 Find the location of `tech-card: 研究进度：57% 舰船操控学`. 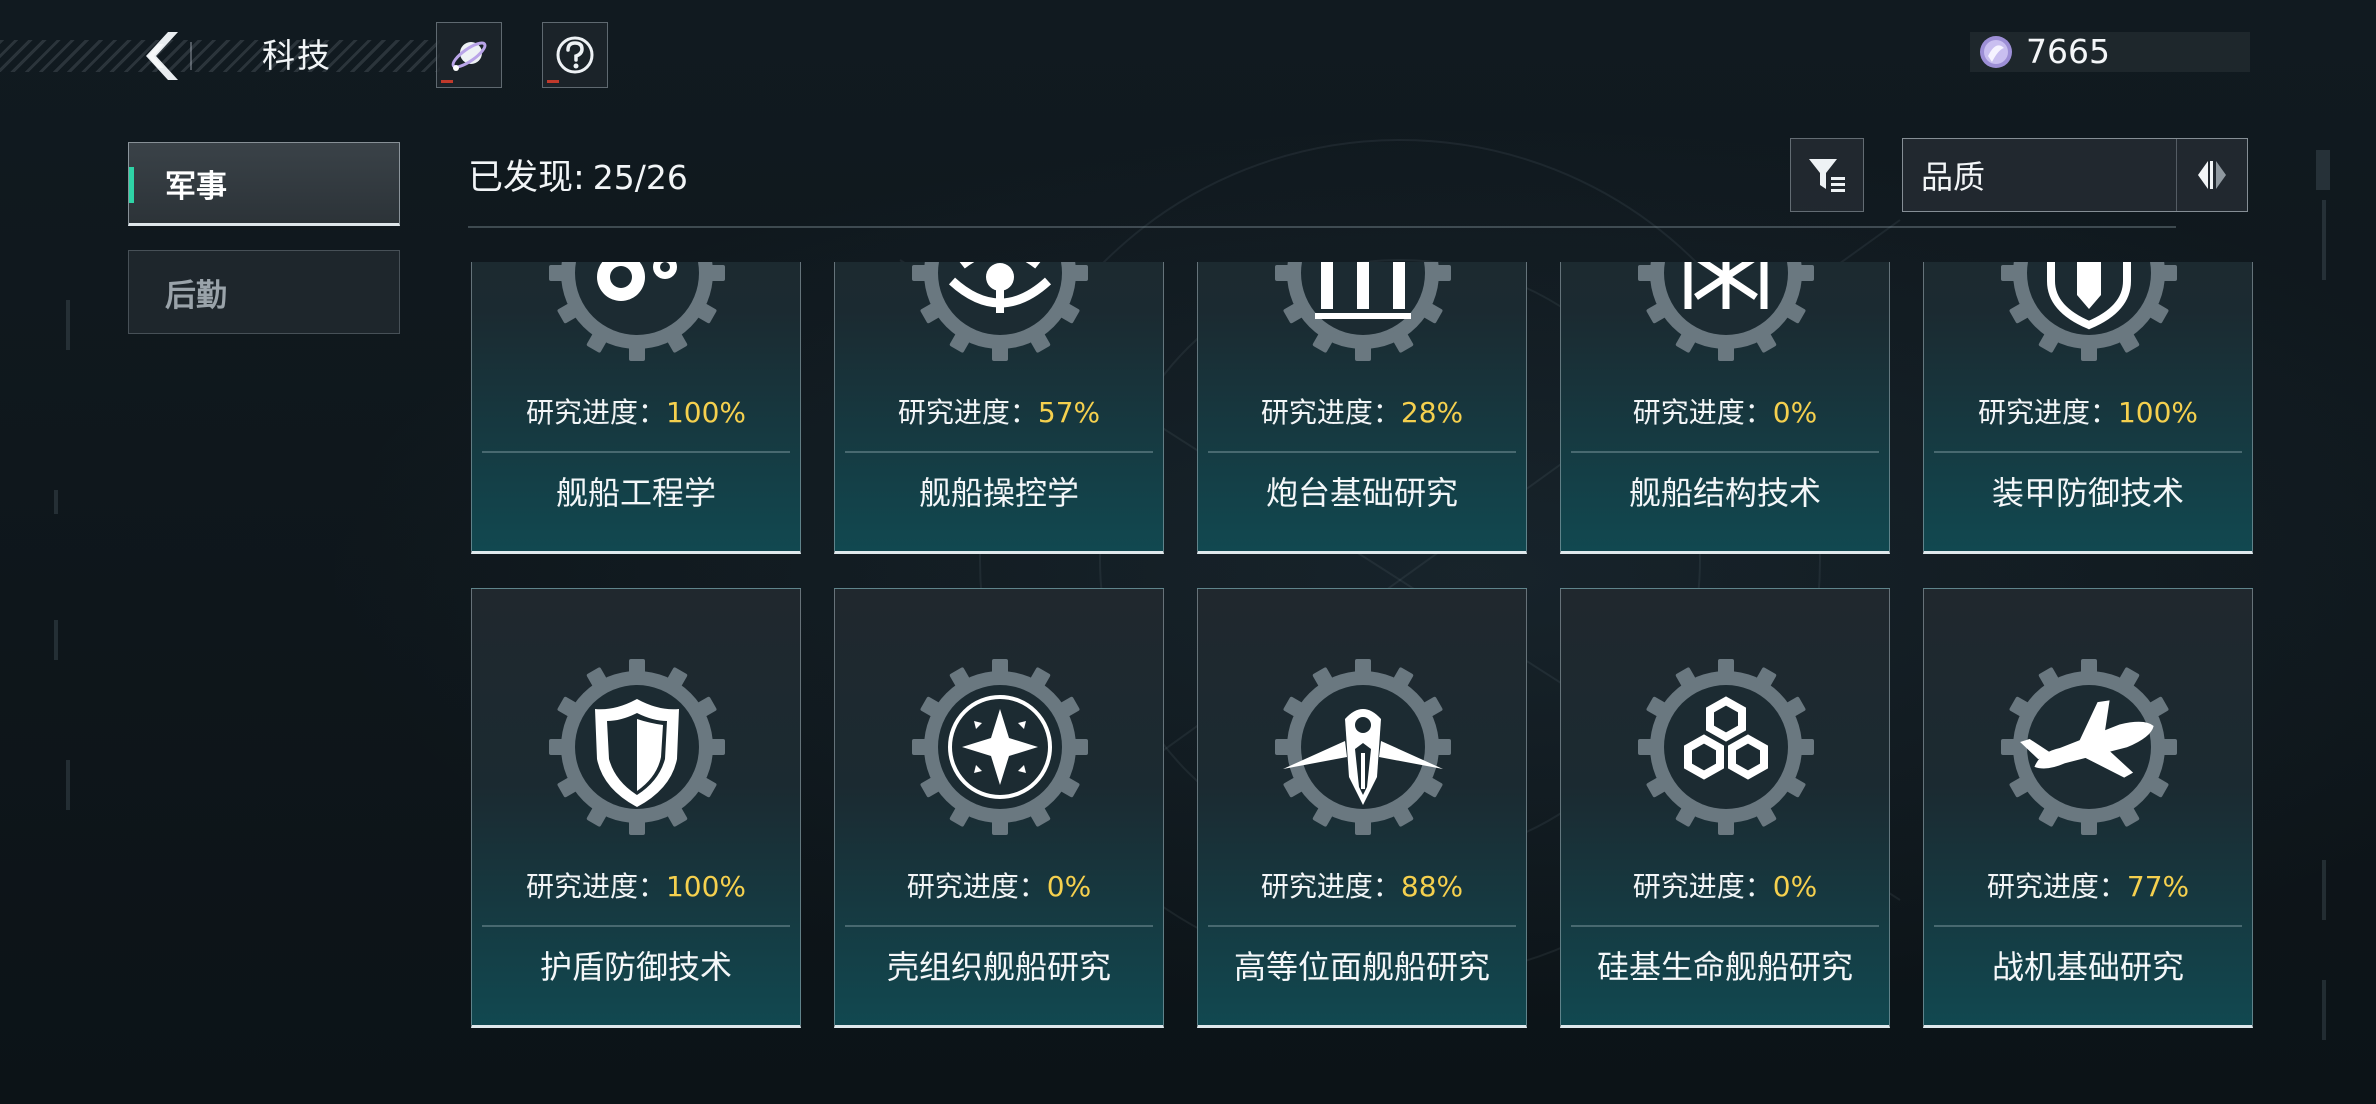

tech-card: 研究进度：57% 舰船操控学 is located at coordinates (999, 408).